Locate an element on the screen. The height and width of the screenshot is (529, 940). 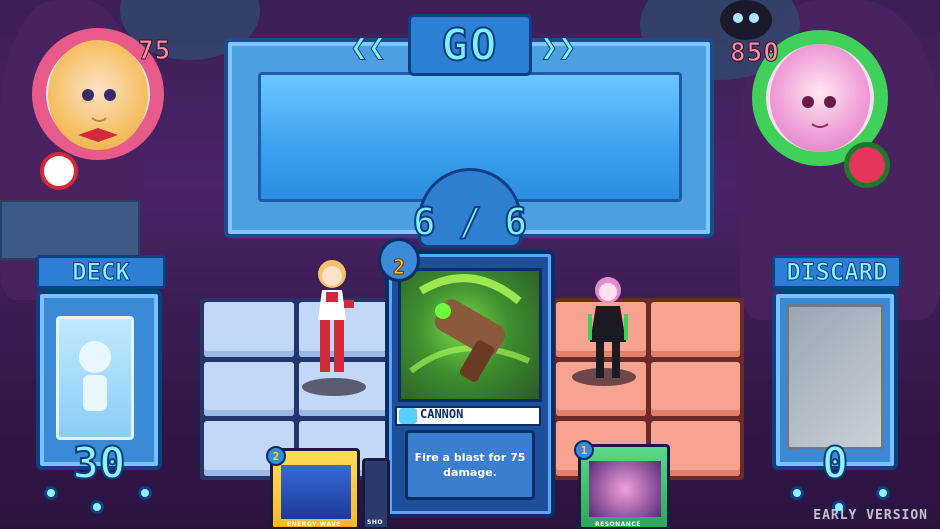
card-description-box: Fire a blast for 75 damage. is located at coordinates (470, 465).